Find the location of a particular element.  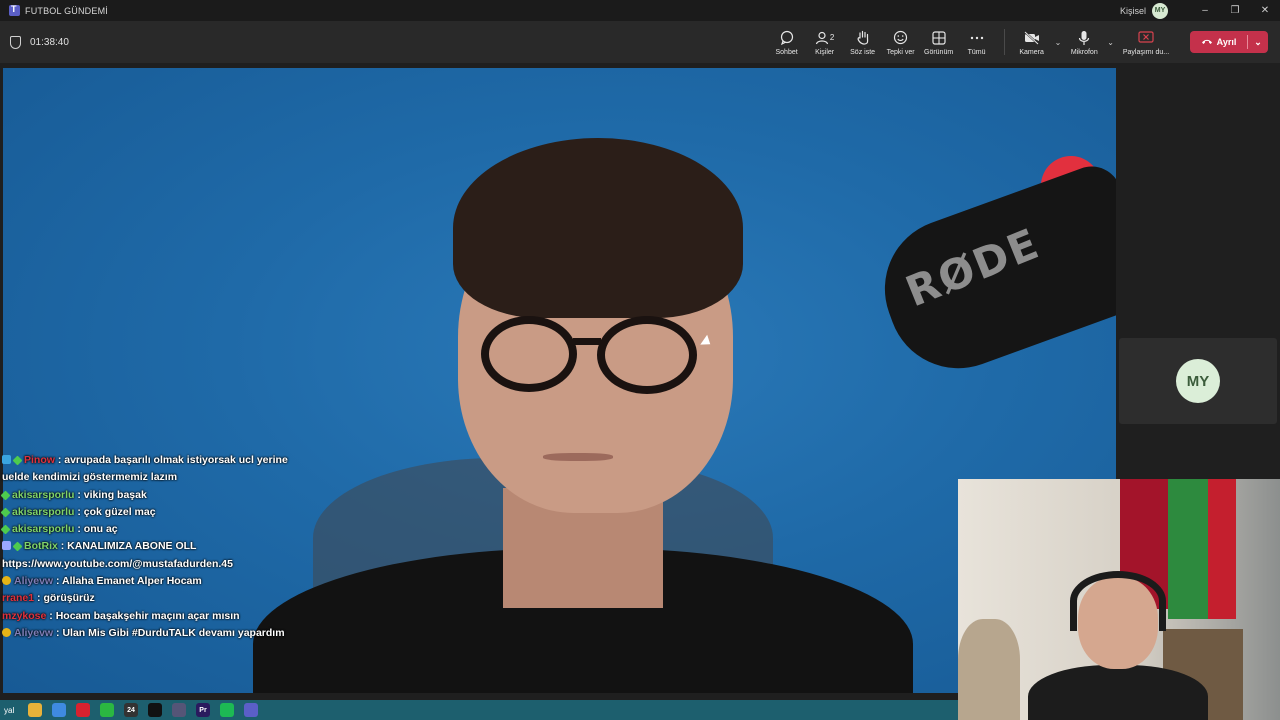

smile-icon is located at coordinates (900, 38).